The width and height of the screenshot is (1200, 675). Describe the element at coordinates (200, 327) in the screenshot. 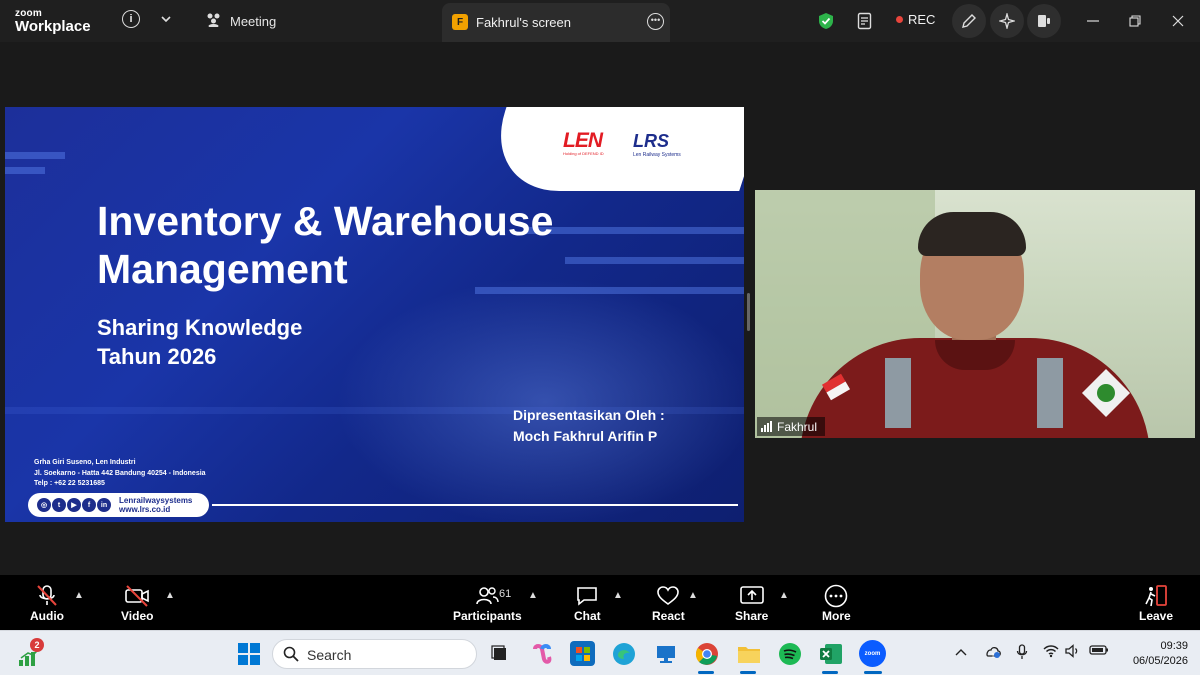

I see `slide-subtitle-line1: Sharing Knowledge` at that location.